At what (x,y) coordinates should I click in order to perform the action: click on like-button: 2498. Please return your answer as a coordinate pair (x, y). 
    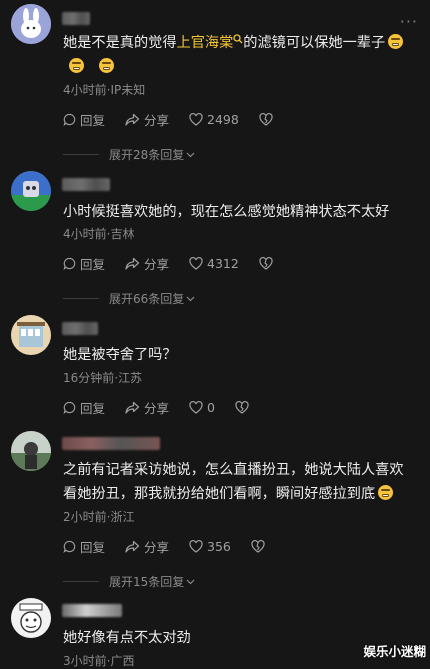
    Looking at the image, I should click on (214, 119).